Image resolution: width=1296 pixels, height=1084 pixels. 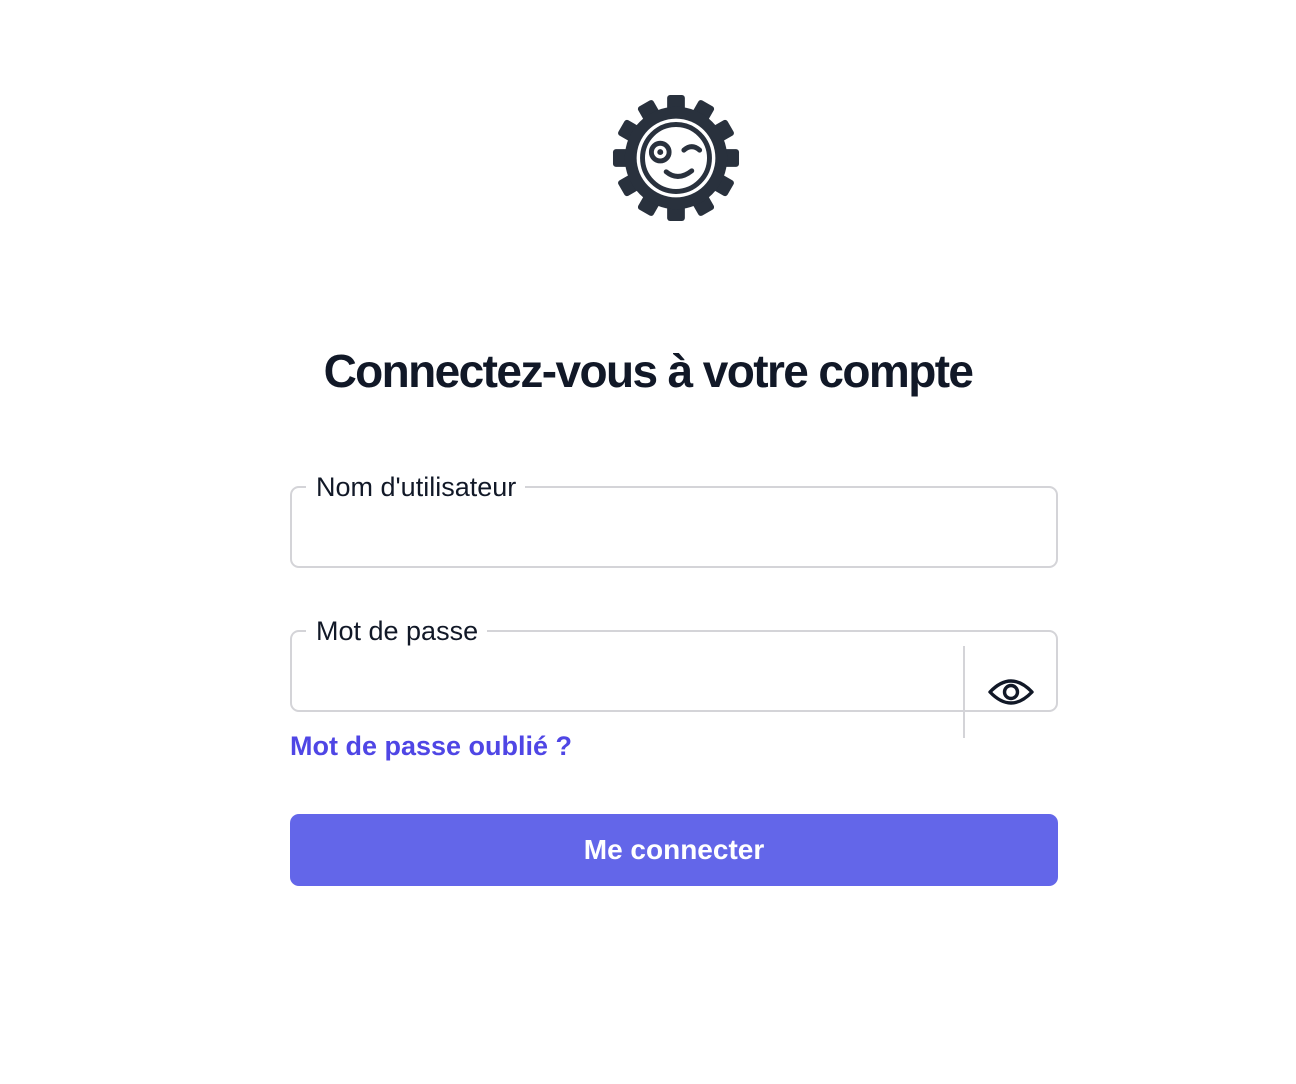 I want to click on show-password-button, so click(x=1009, y=692).